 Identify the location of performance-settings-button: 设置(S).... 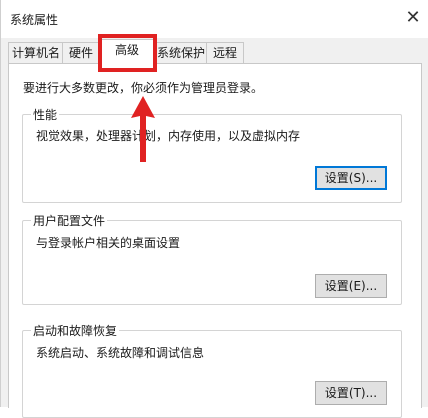
(351, 178).